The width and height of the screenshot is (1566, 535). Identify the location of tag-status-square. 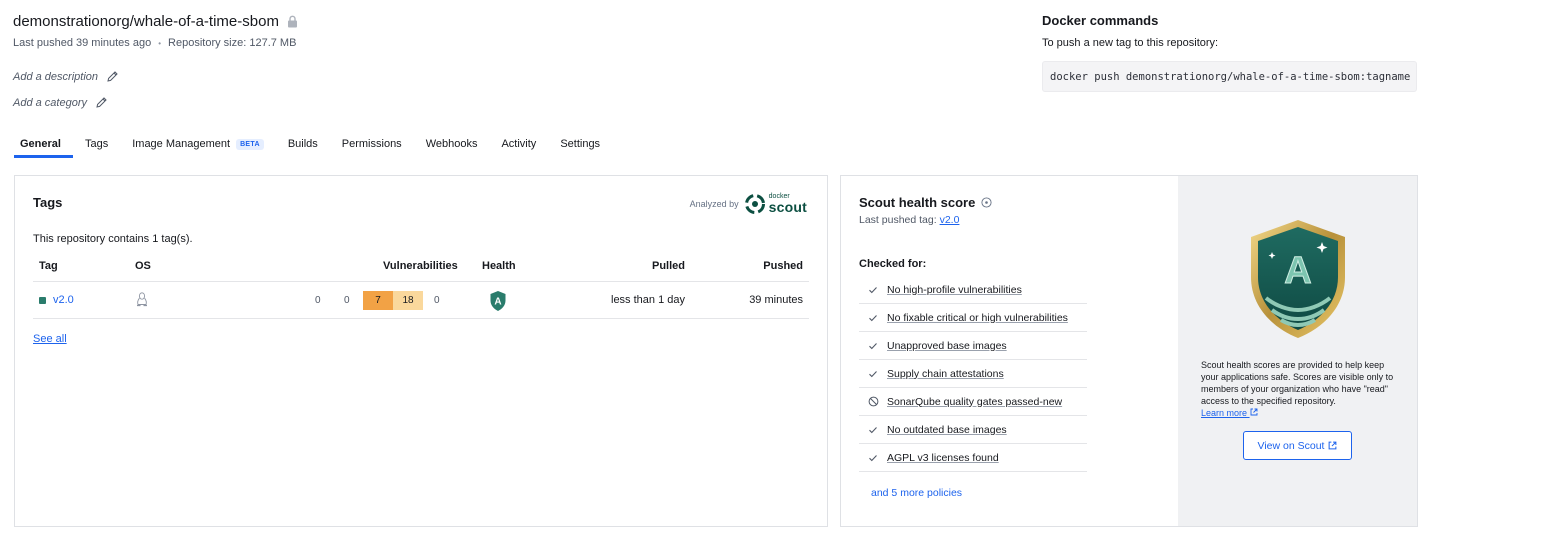
(42, 300).